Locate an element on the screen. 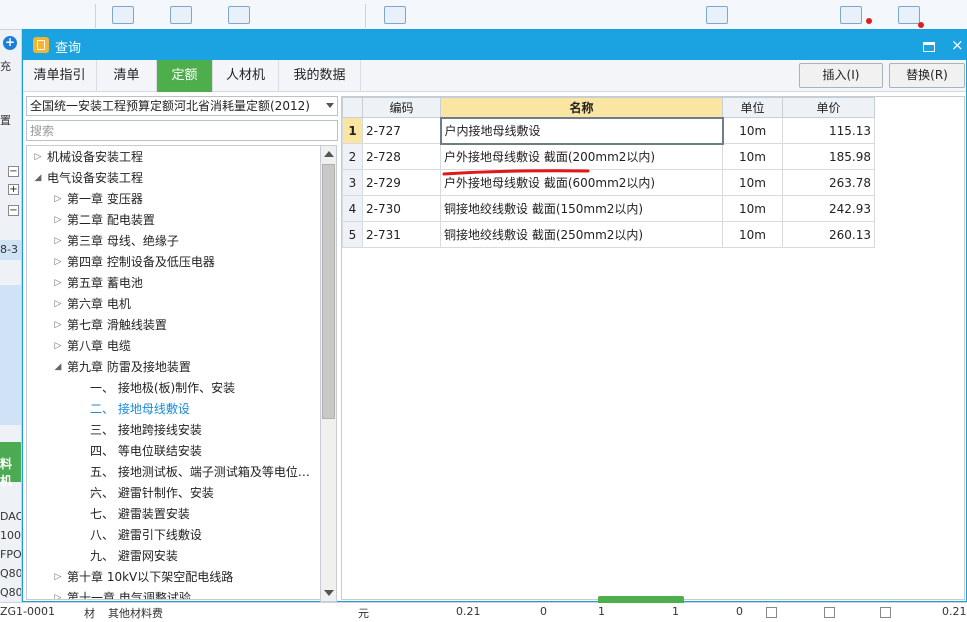 The image size is (967, 622). scroll-down-icon is located at coordinates (329, 593).